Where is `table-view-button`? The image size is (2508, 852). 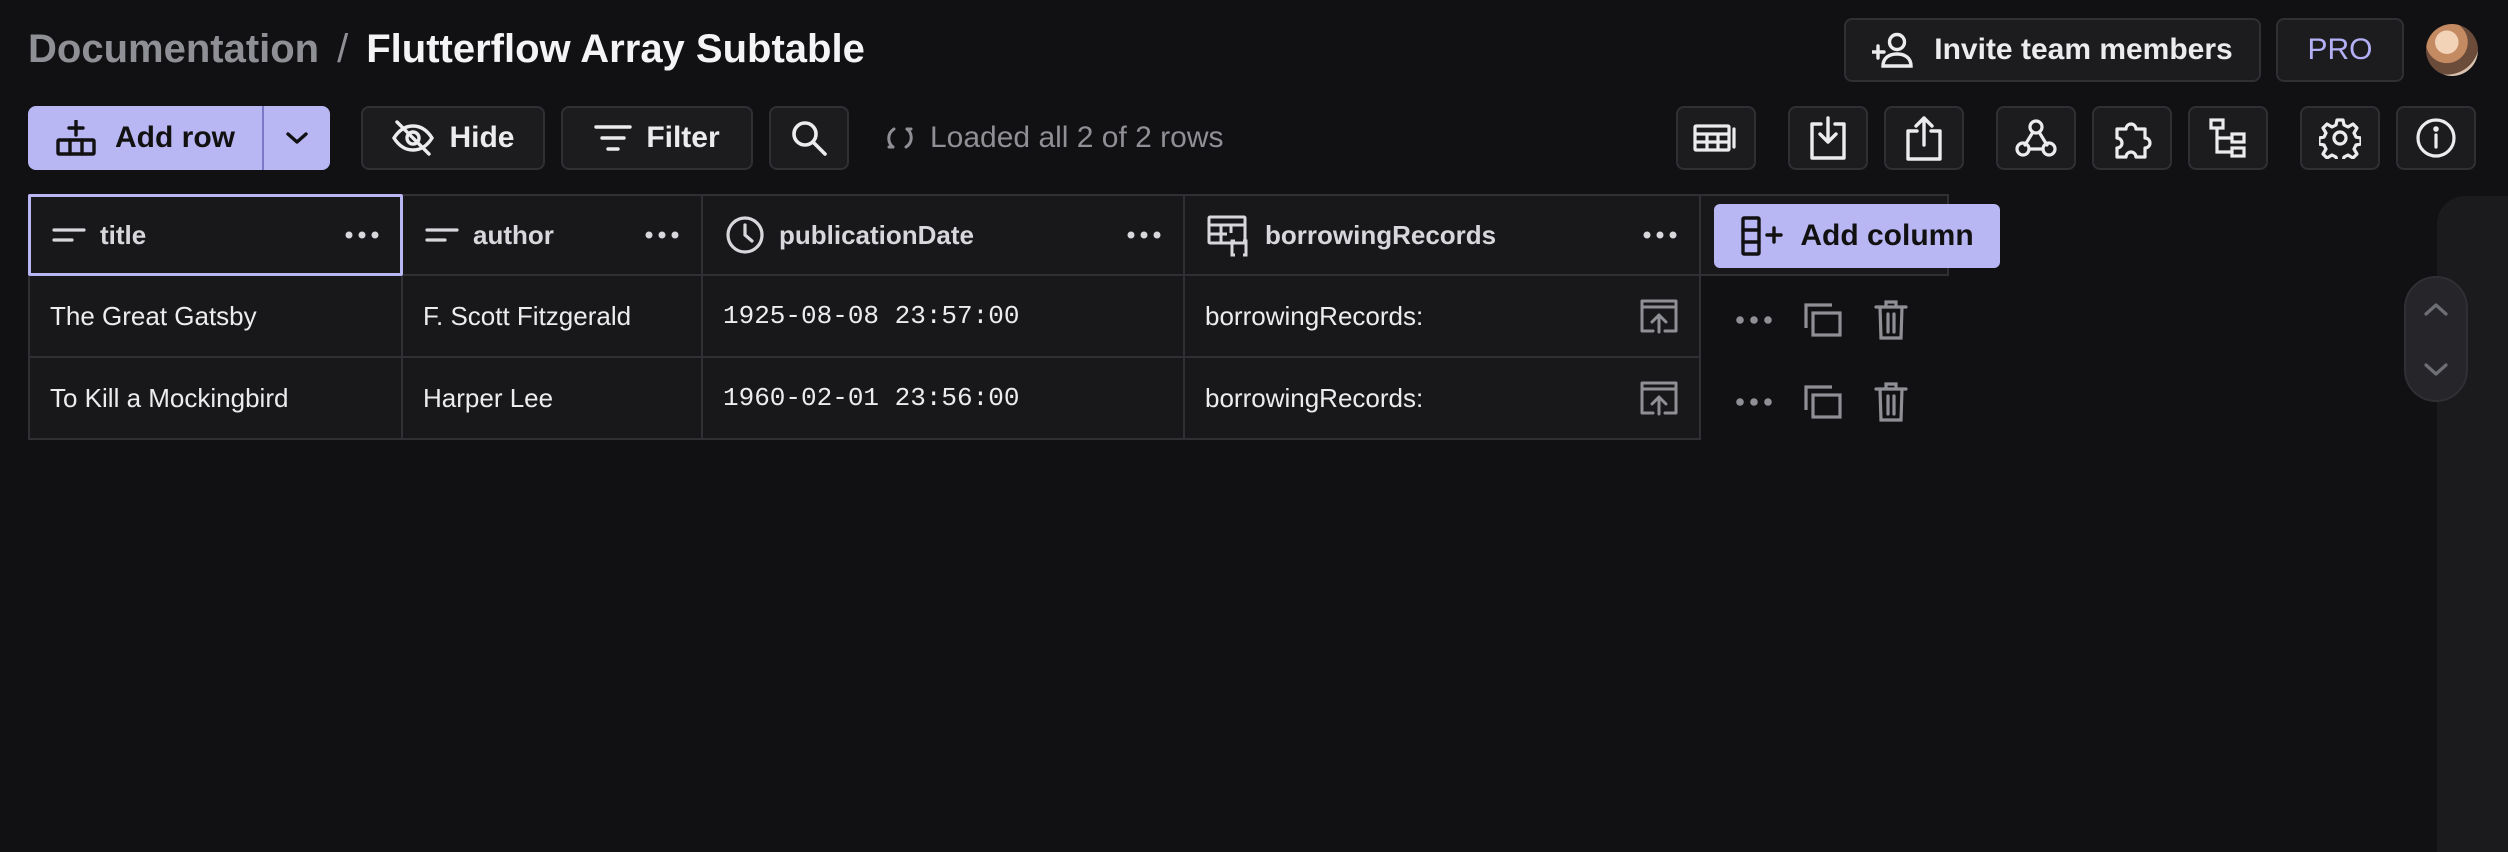
table-view-button is located at coordinates (1716, 138).